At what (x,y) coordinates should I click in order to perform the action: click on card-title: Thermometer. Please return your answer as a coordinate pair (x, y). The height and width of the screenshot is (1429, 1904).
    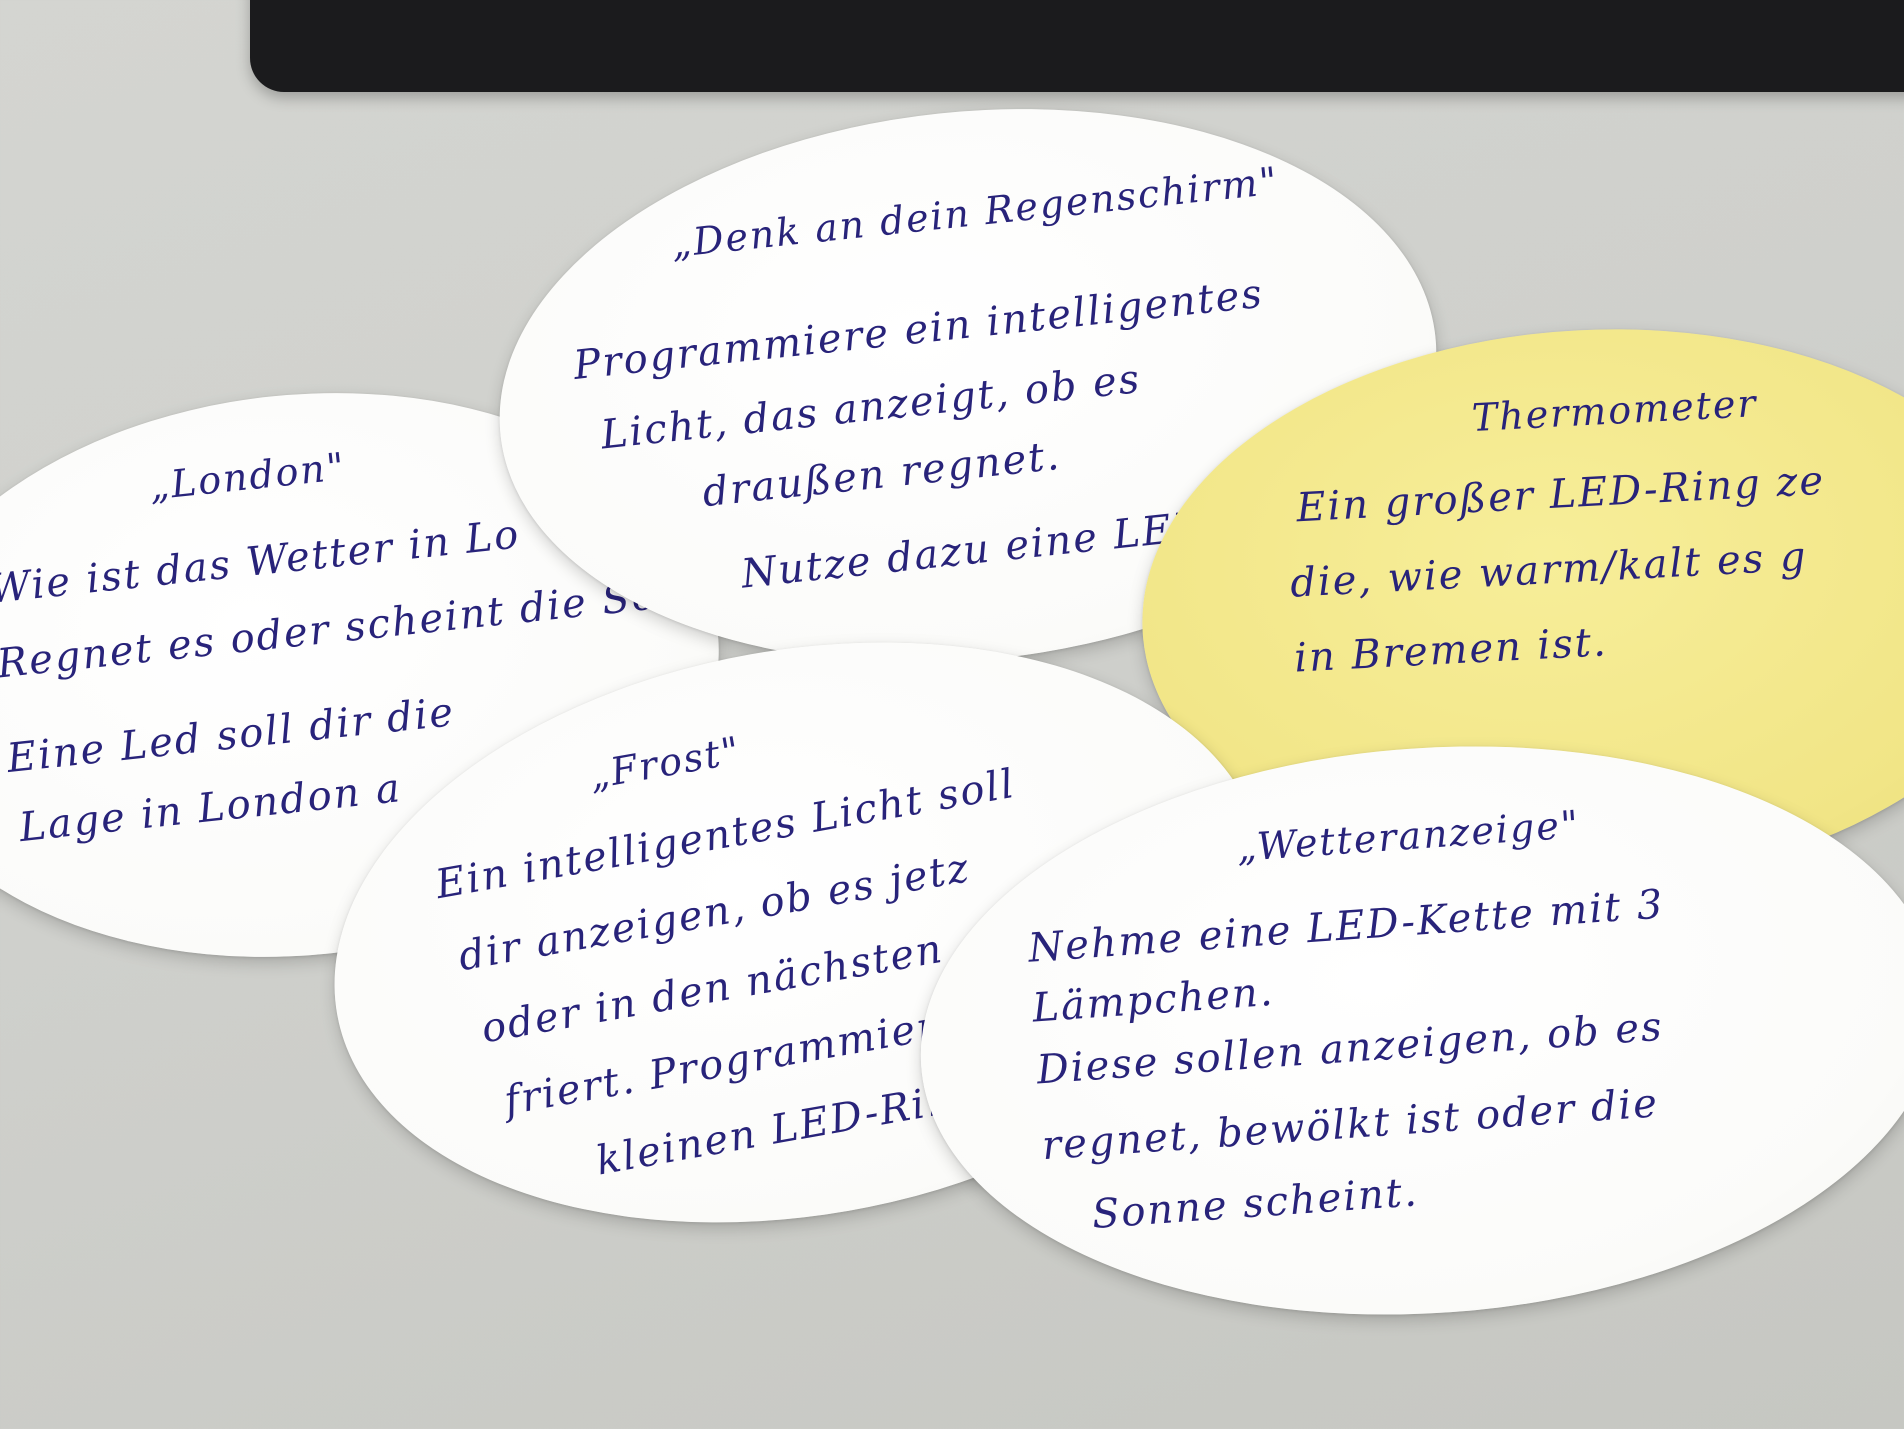
    Looking at the image, I should click on (1614, 410).